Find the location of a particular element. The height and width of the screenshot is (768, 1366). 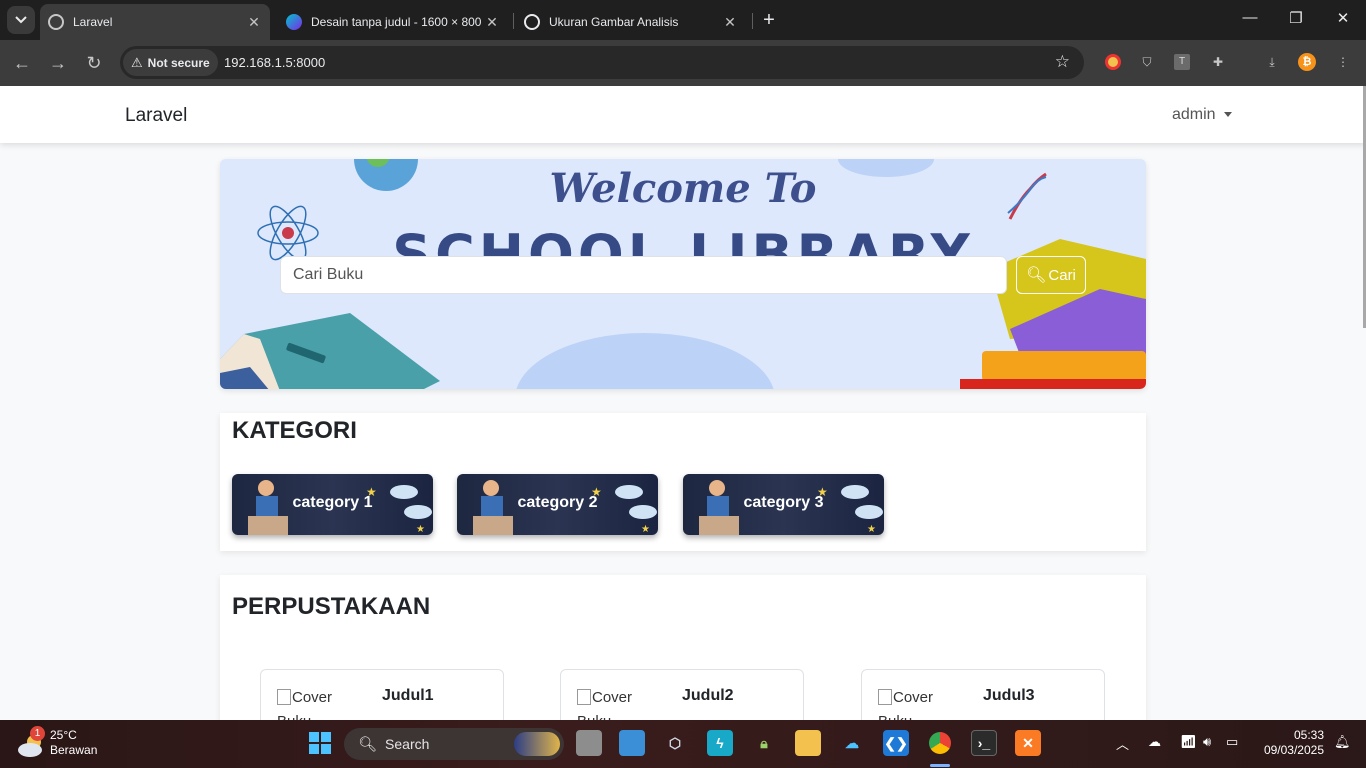

minimize-button: — is located at coordinates (1250, 17).